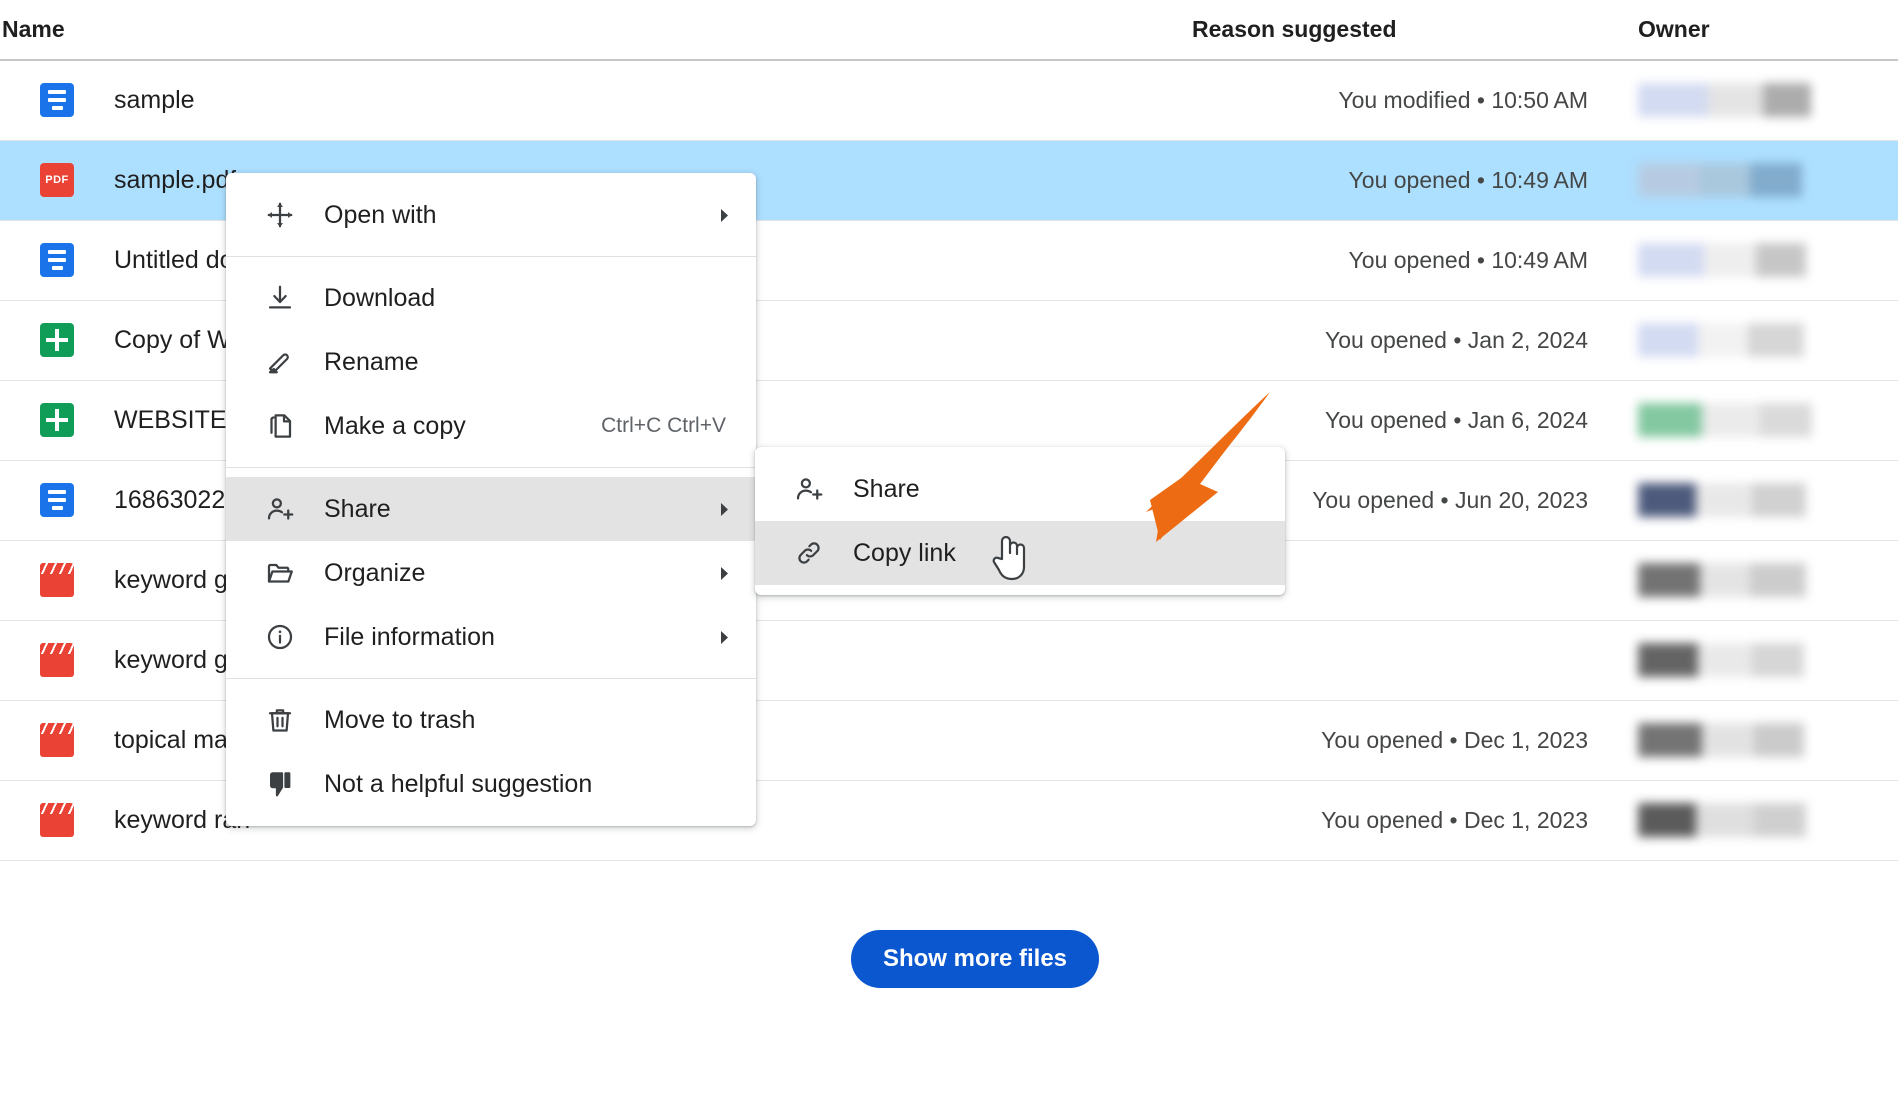  Describe the element at coordinates (809, 553) in the screenshot. I see `copy-link-icon` at that location.